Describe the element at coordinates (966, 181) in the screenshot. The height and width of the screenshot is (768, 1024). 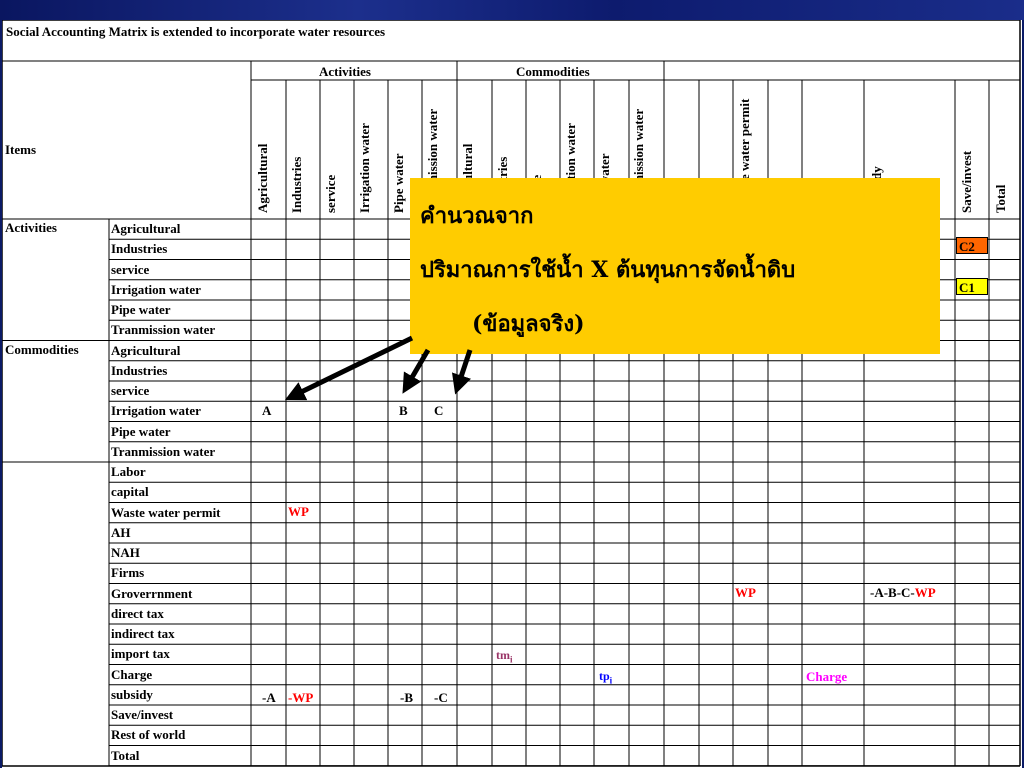
I see `col-save-invest: Save/invest` at that location.